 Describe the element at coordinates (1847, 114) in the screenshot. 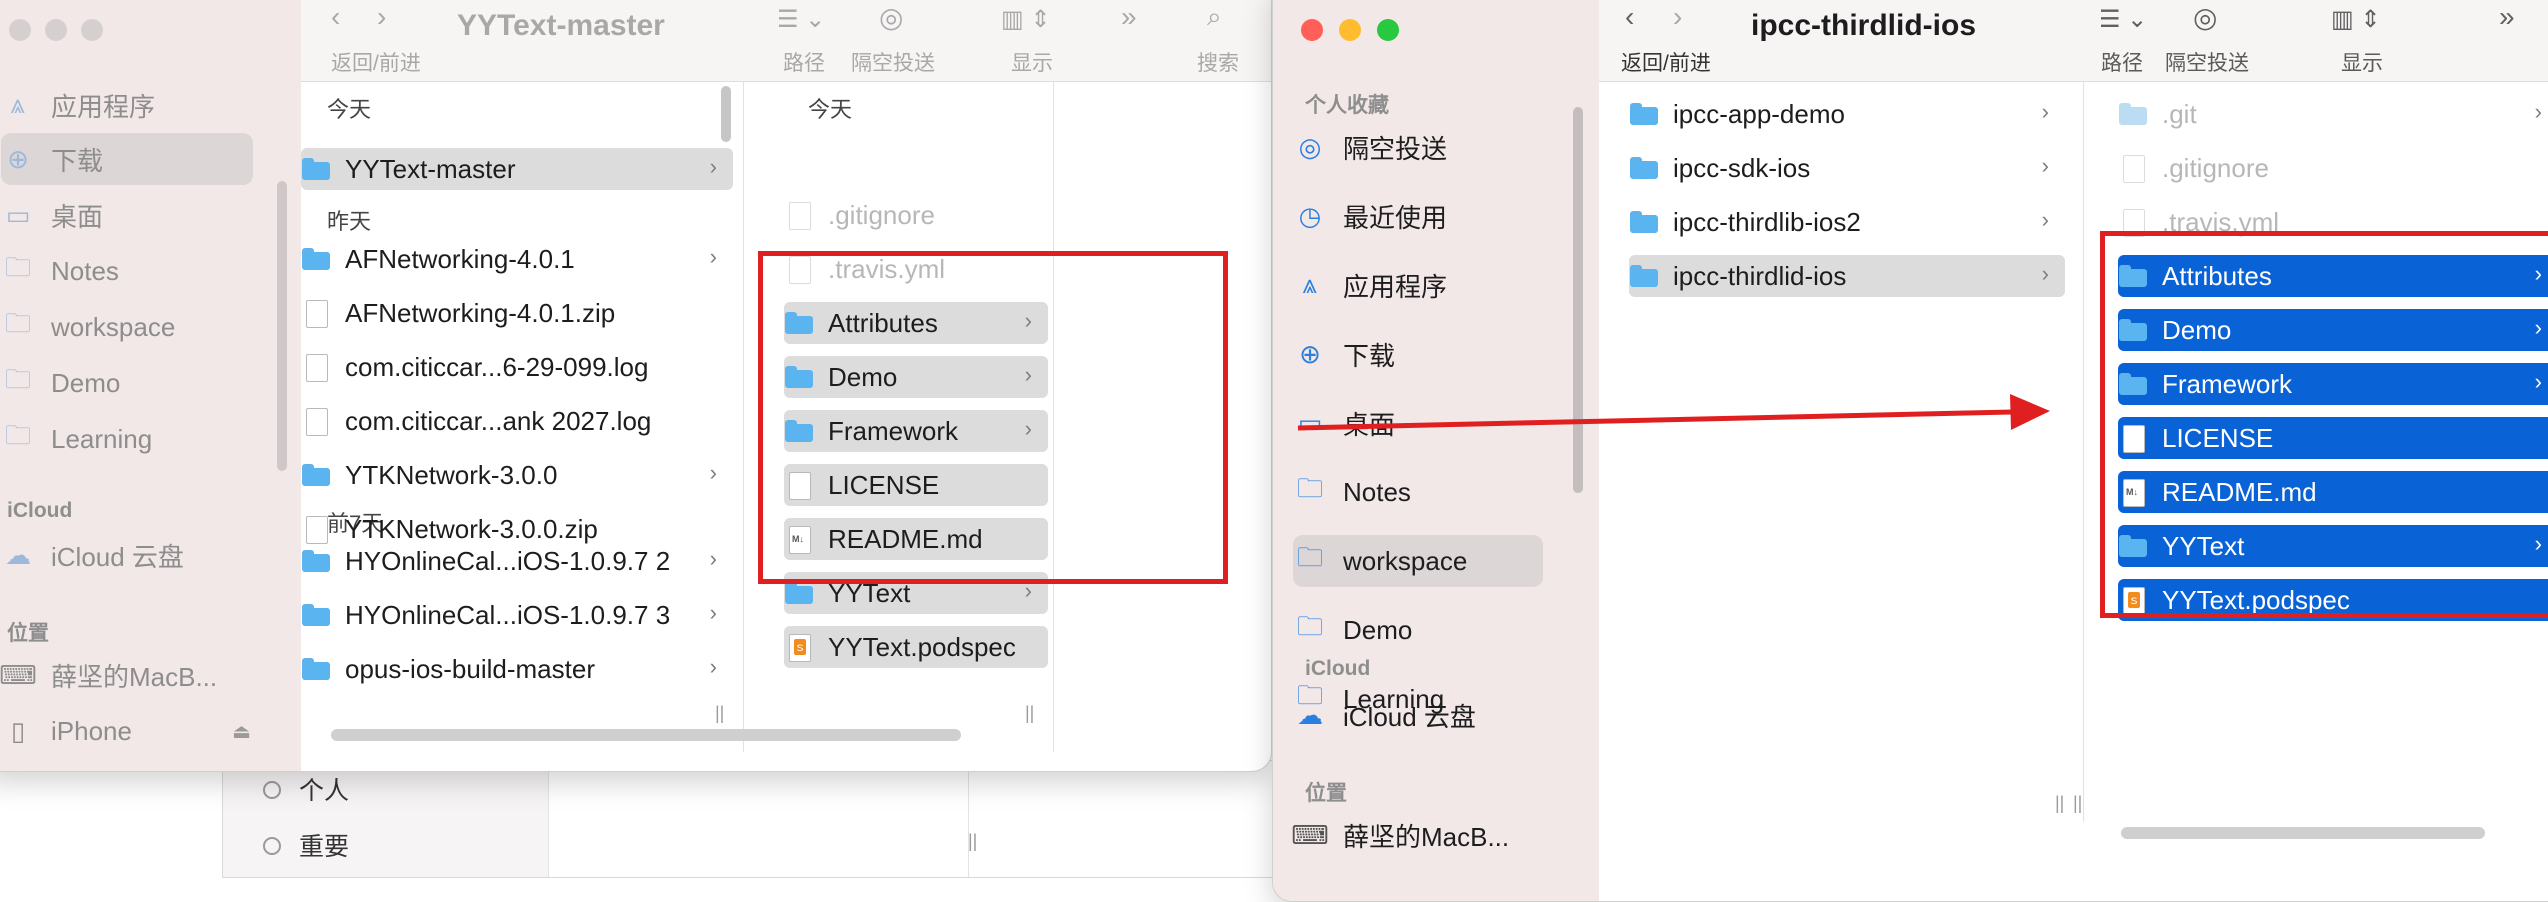

I see `list-item: ipcc-app-demo ›` at that location.